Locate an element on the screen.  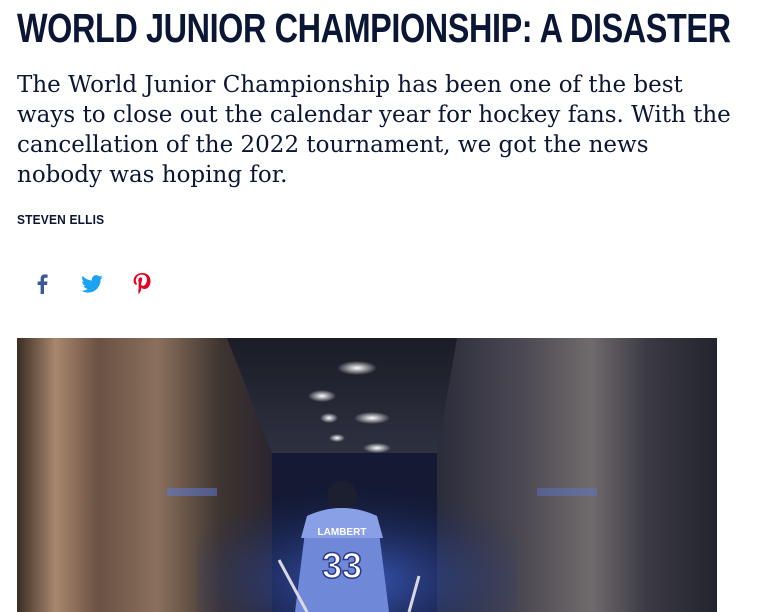
facebook-icon is located at coordinates (42, 284).